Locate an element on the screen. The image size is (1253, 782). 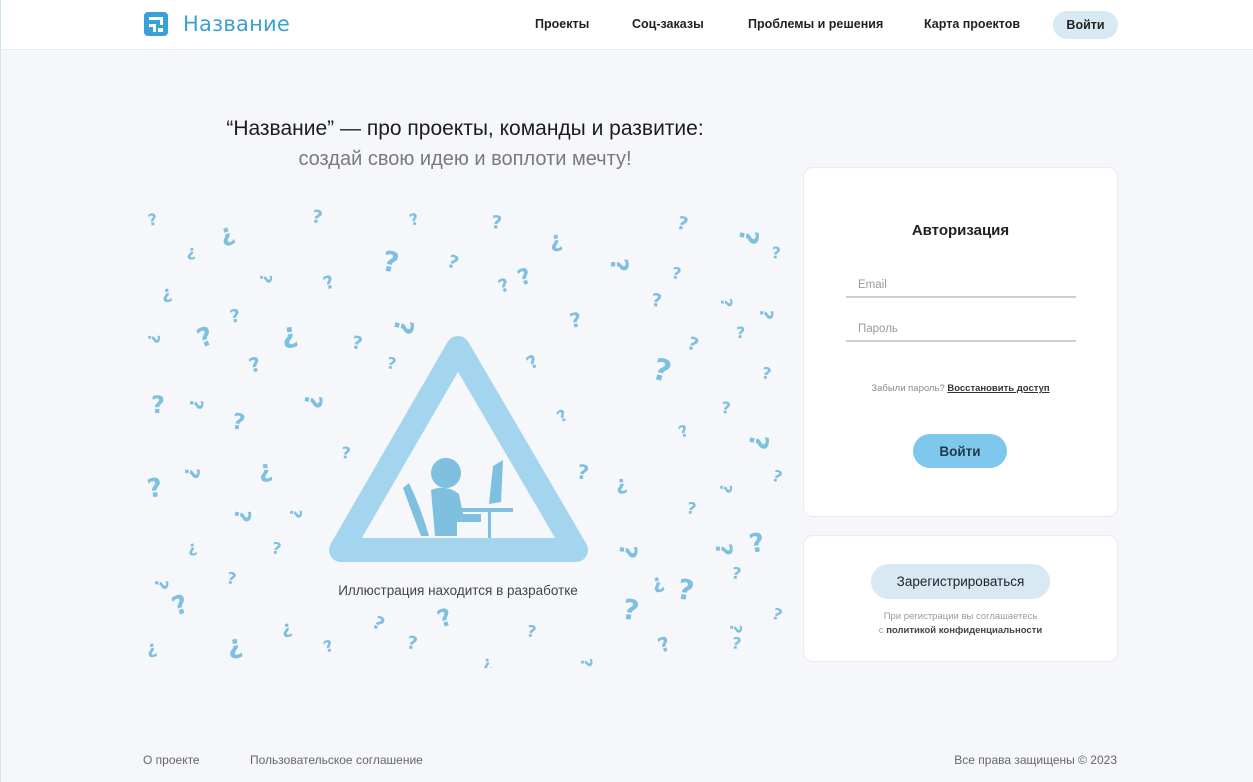
copyright: Все права защищены © 2023 is located at coordinates (1035, 760).